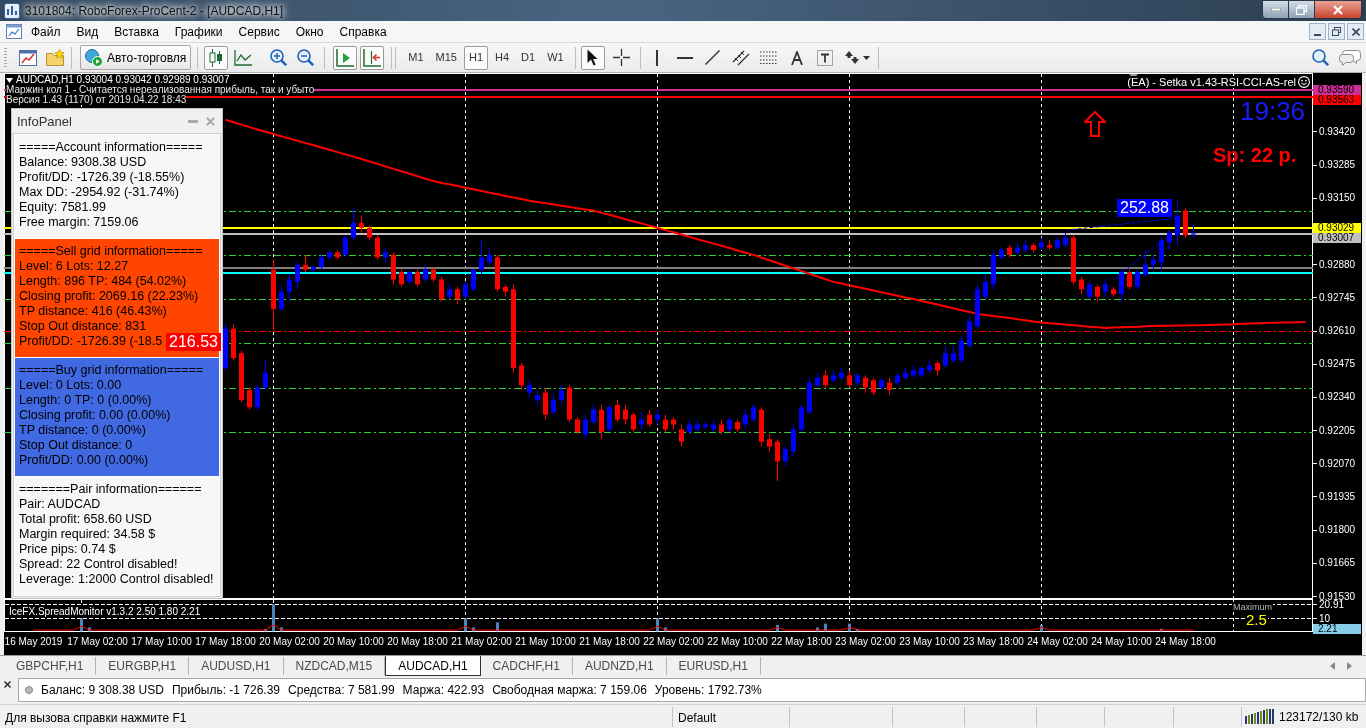 This screenshot has height=728, width=1366. What do you see at coordinates (91, 341) in the screenshot?
I see `info-line: Profit/DD: -1726.39 (-18.5` at bounding box center [91, 341].